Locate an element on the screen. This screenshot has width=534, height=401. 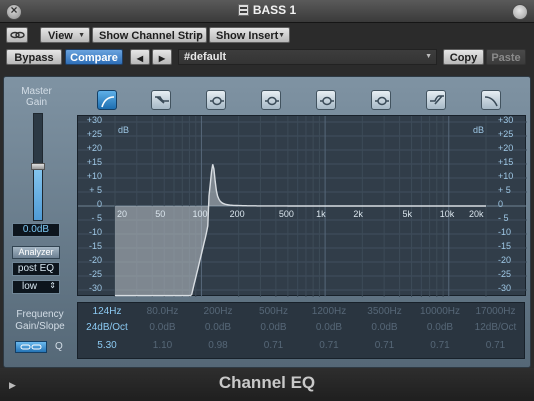
show-channel-strip-menu: Show Channel Strip ▼ is located at coordinates (149, 35).